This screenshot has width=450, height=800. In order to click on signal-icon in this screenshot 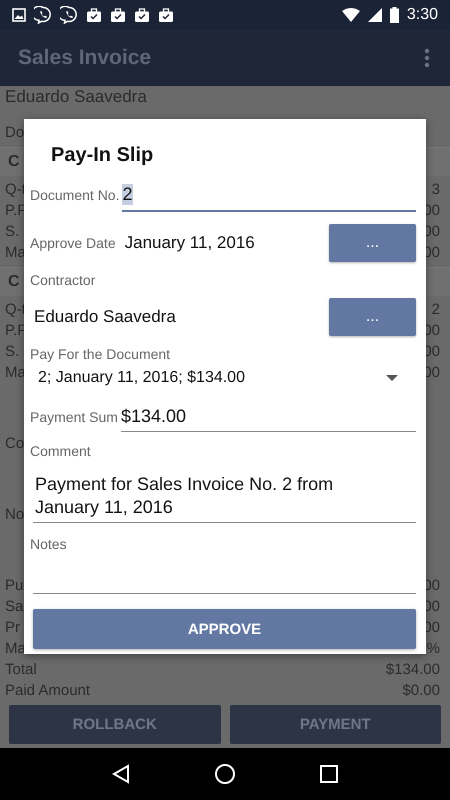, I will do `click(375, 15)`.